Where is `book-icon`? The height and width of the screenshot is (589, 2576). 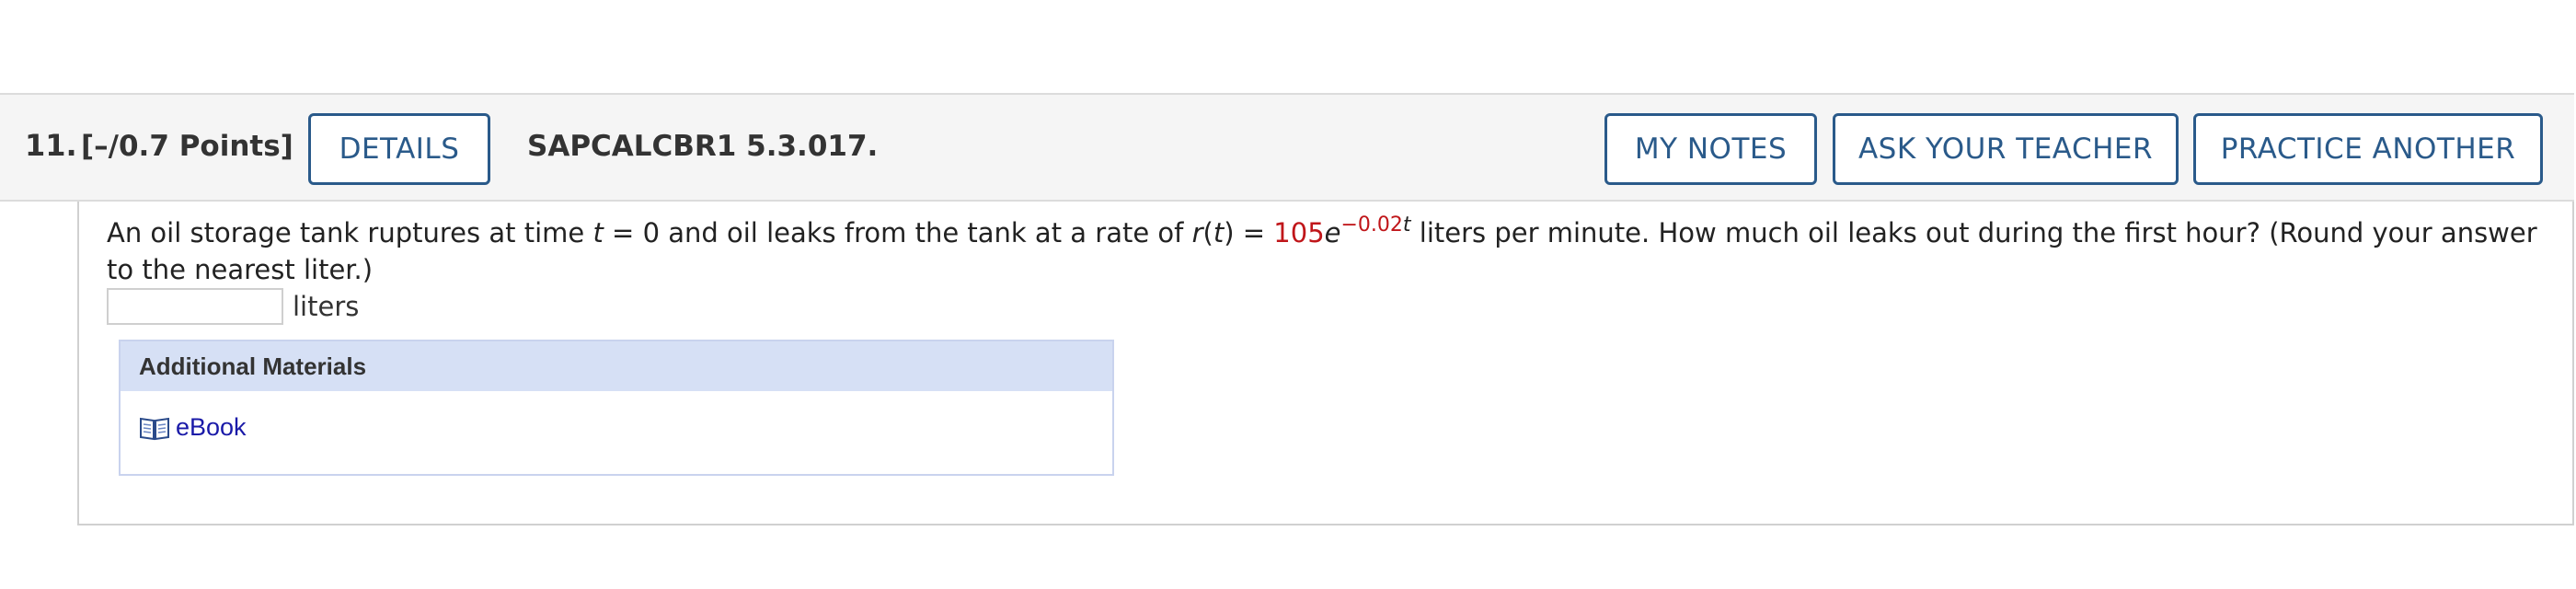
book-icon is located at coordinates (154, 428).